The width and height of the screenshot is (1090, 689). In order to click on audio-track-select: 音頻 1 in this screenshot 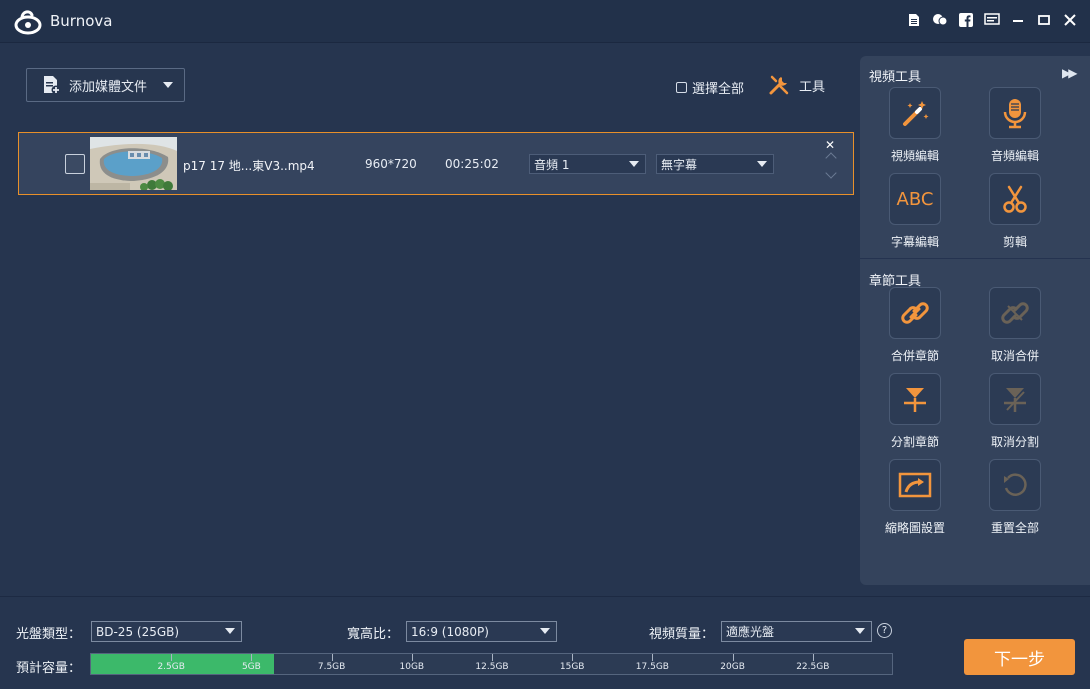, I will do `click(587, 164)`.